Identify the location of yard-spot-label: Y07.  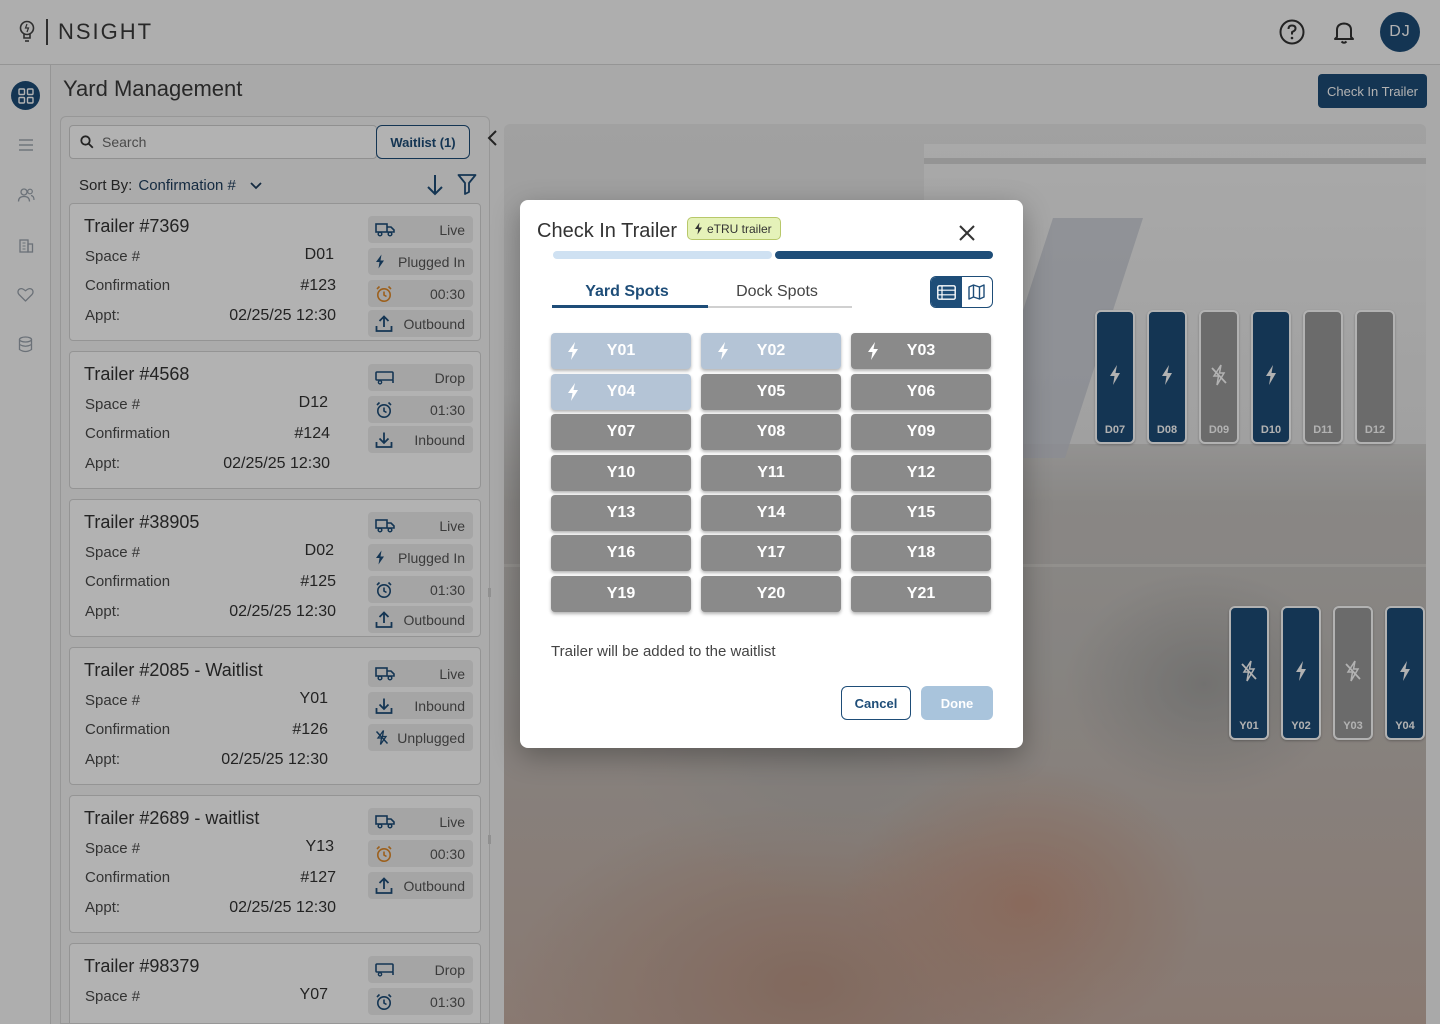
(621, 431).